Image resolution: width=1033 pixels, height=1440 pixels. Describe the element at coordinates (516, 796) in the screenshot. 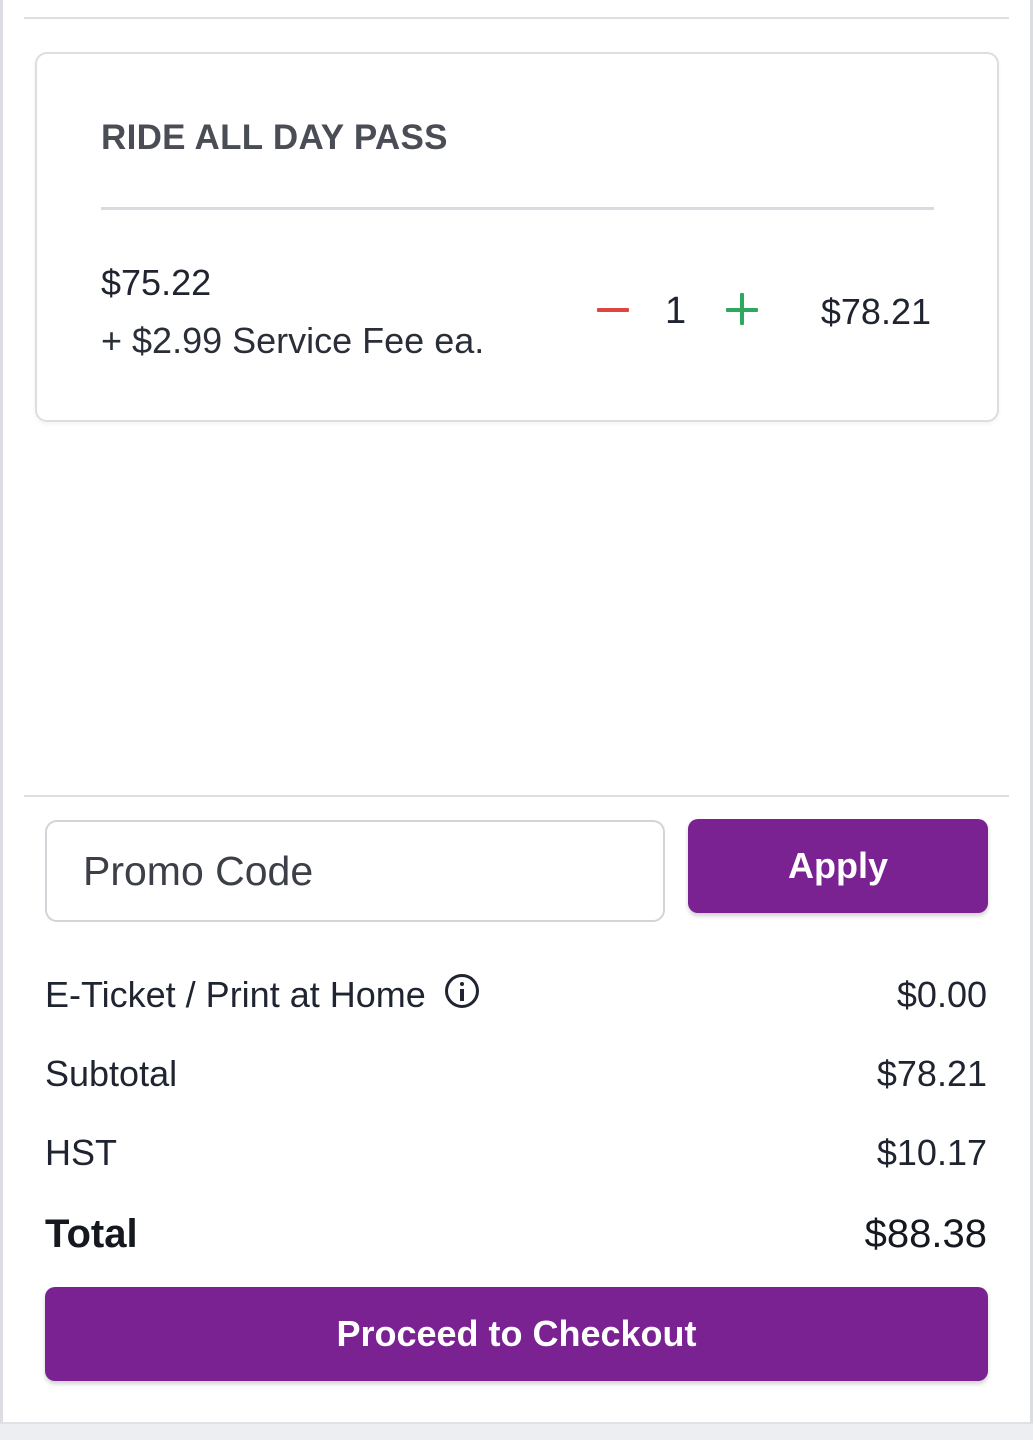

I see `section-divider` at that location.